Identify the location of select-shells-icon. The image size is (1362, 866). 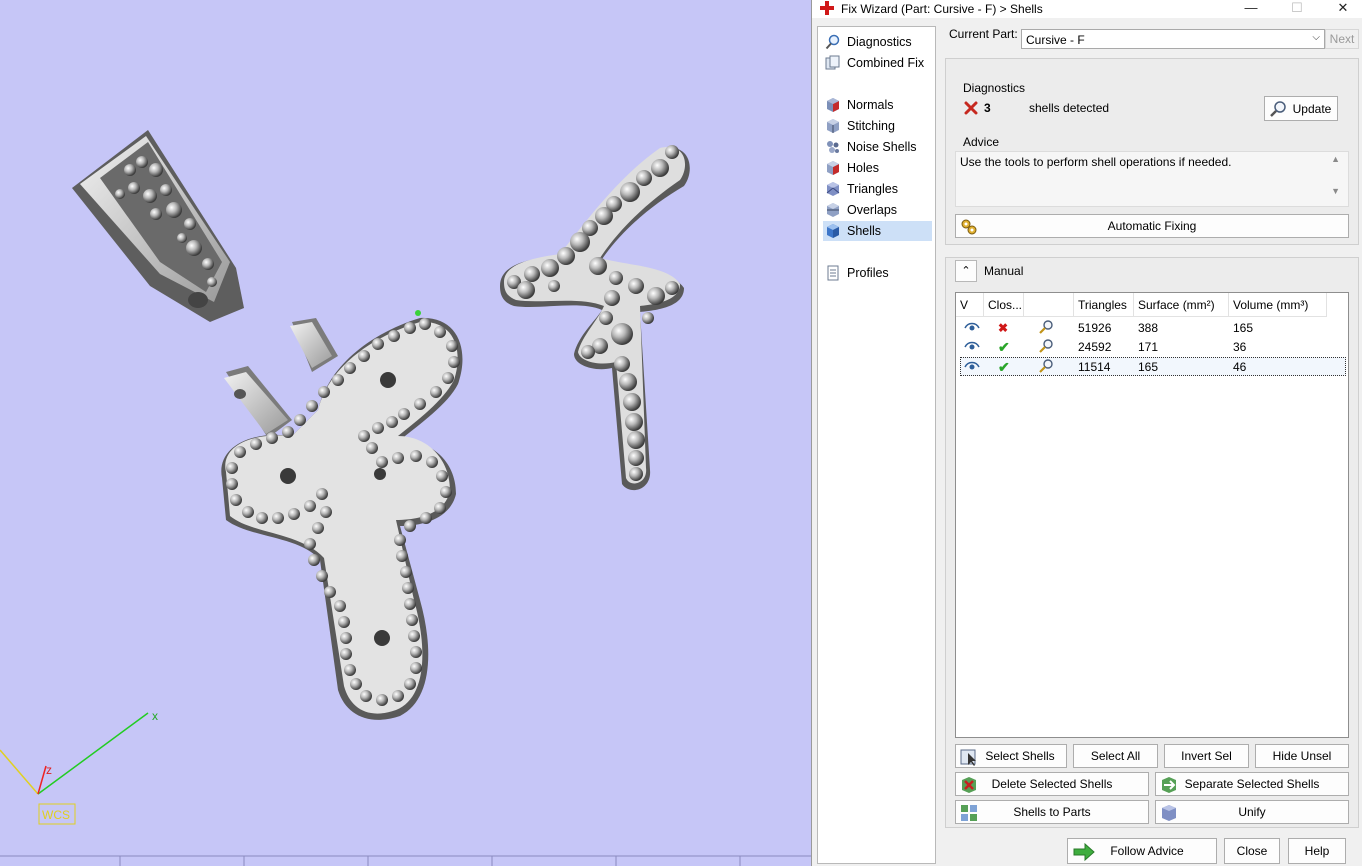
(968, 757).